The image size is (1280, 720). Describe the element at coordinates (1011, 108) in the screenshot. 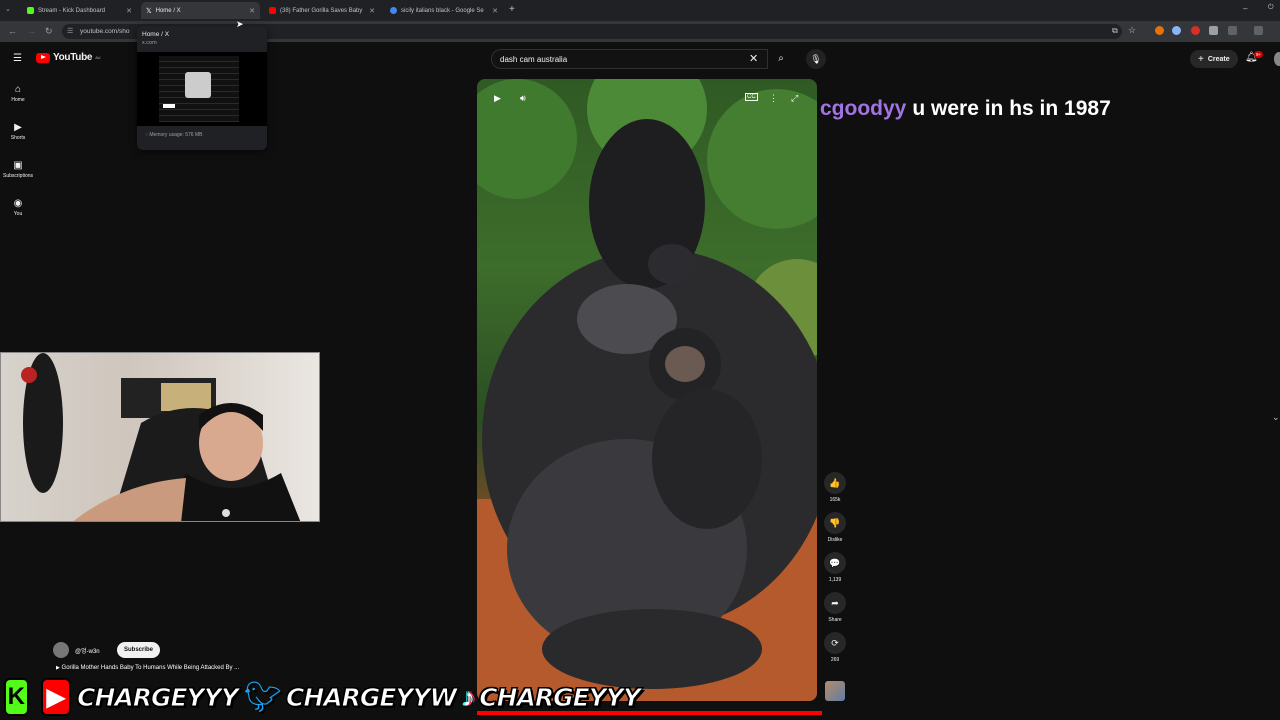

I see `chat-message-text: u were in hs in 1987` at that location.